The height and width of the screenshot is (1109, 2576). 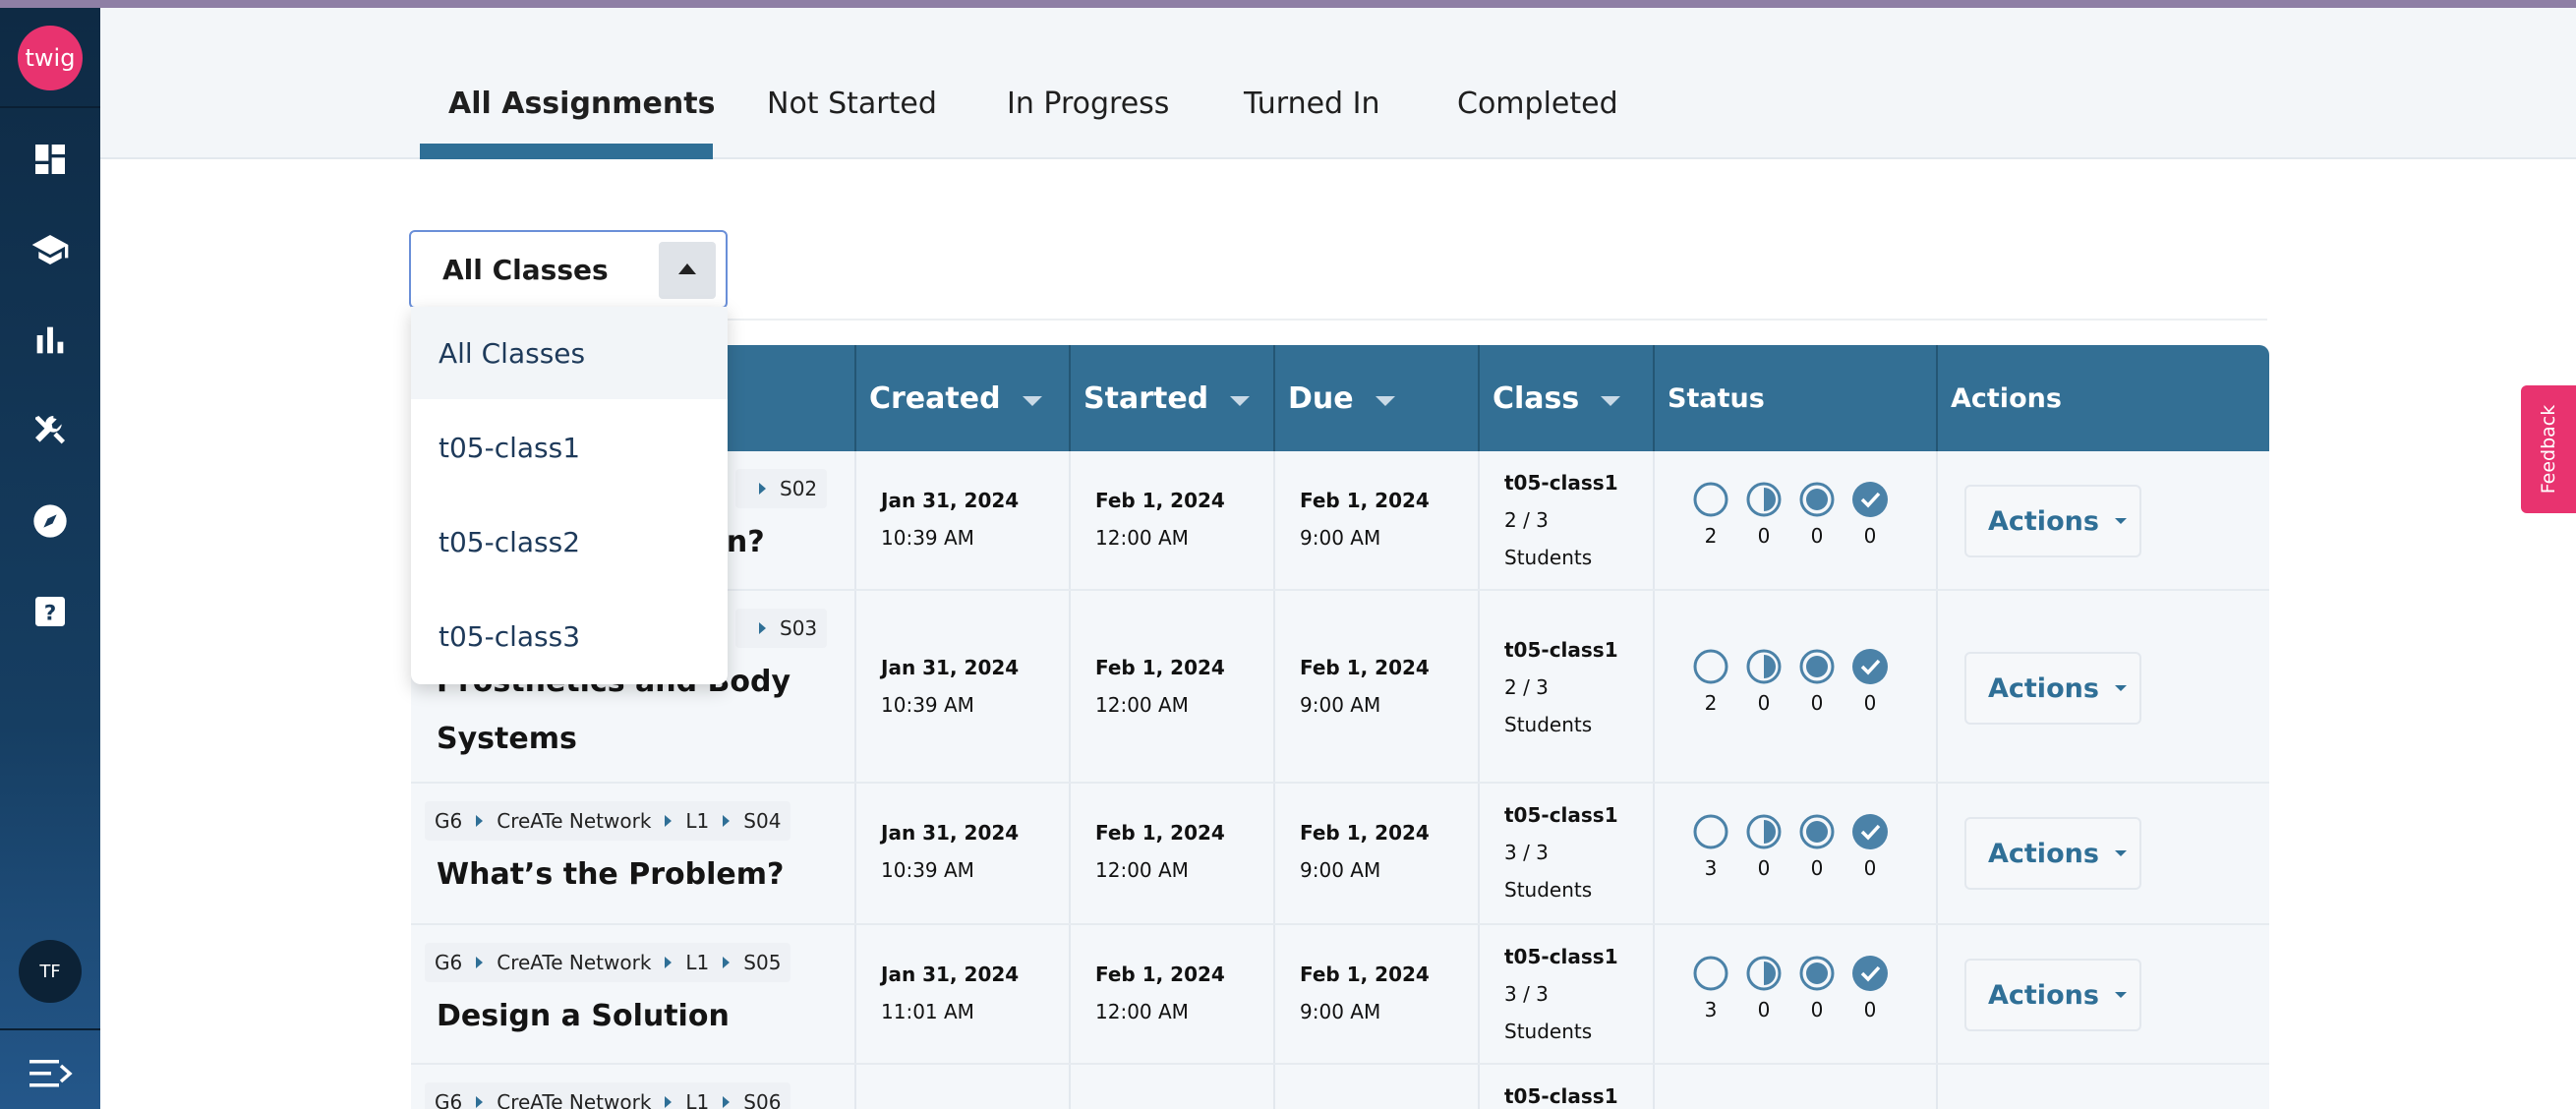 What do you see at coordinates (569, 447) in the screenshot?
I see `class-option-t05-class1: t05-class1` at bounding box center [569, 447].